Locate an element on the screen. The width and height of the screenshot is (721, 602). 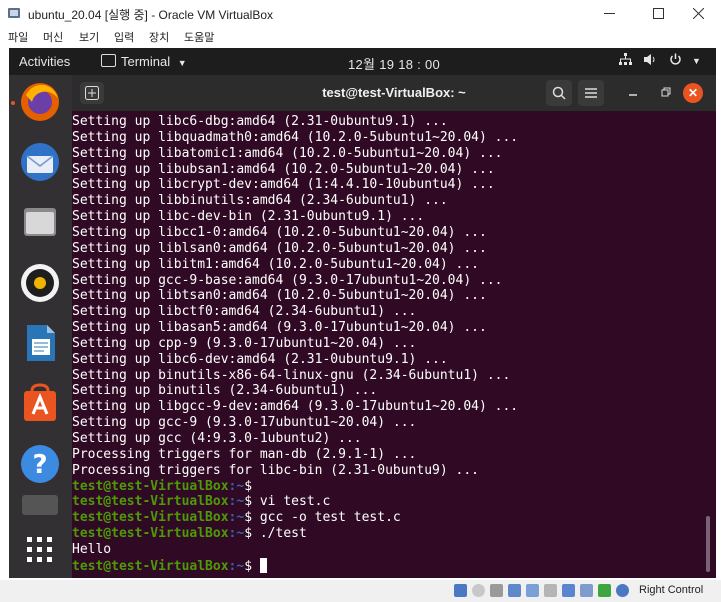
search-button is located at coordinates (559, 93).